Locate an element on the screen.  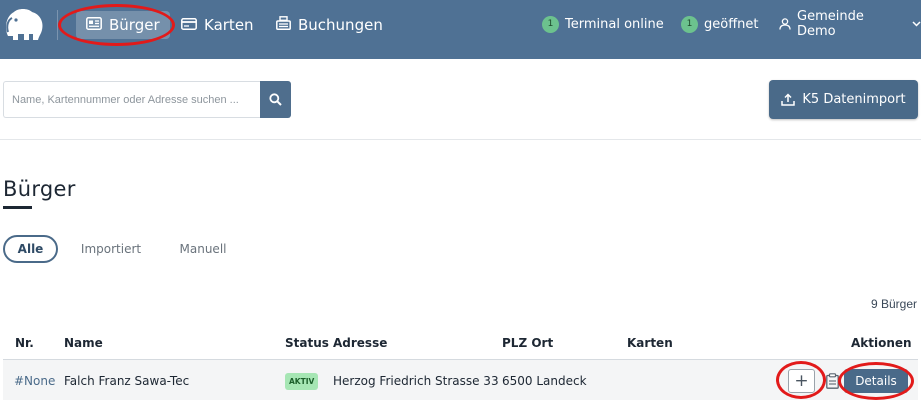
upload-icon is located at coordinates (788, 99).